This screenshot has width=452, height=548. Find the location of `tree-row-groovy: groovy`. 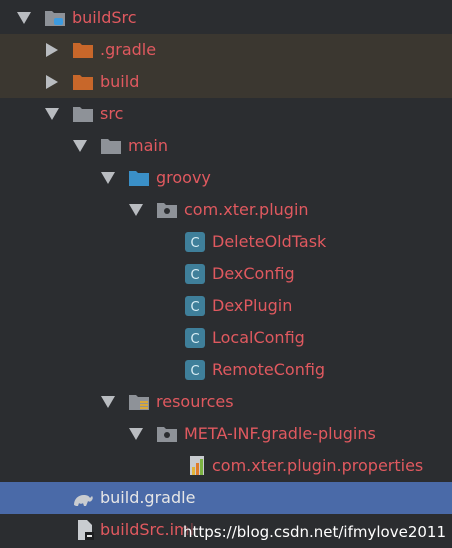

tree-row-groovy: groovy is located at coordinates (226, 178).